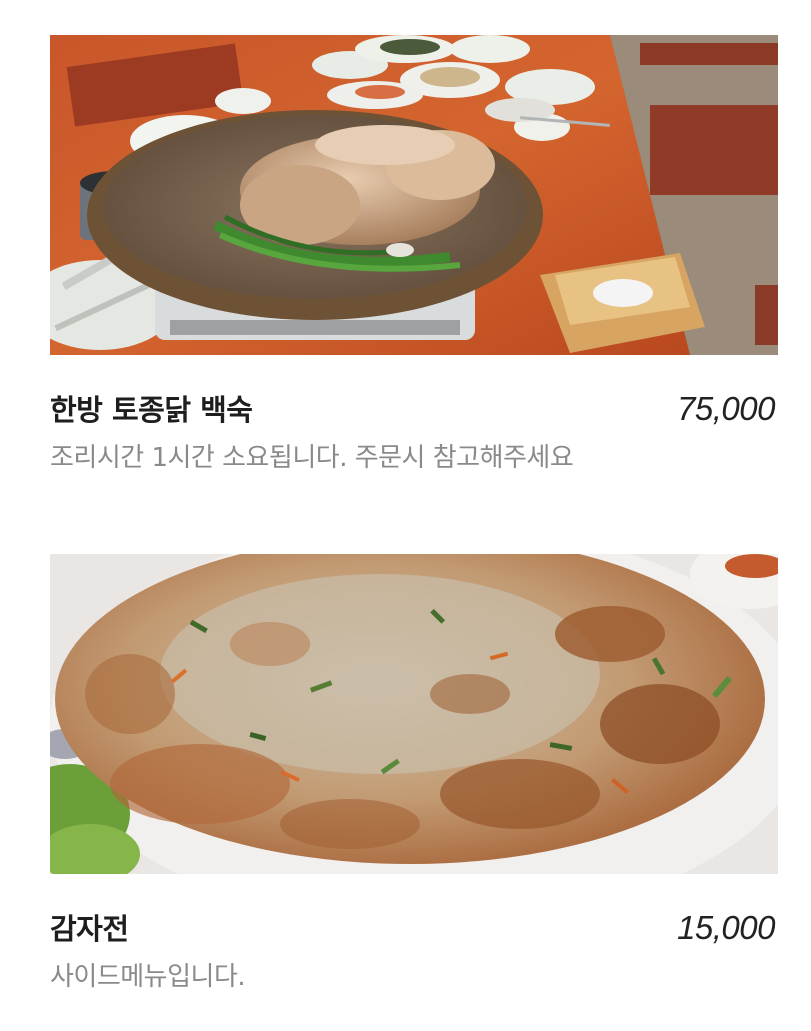 The height and width of the screenshot is (1031, 811). Describe the element at coordinates (151, 410) in the screenshot. I see `menu-item-name: 한방 토종닭 백숙` at that location.